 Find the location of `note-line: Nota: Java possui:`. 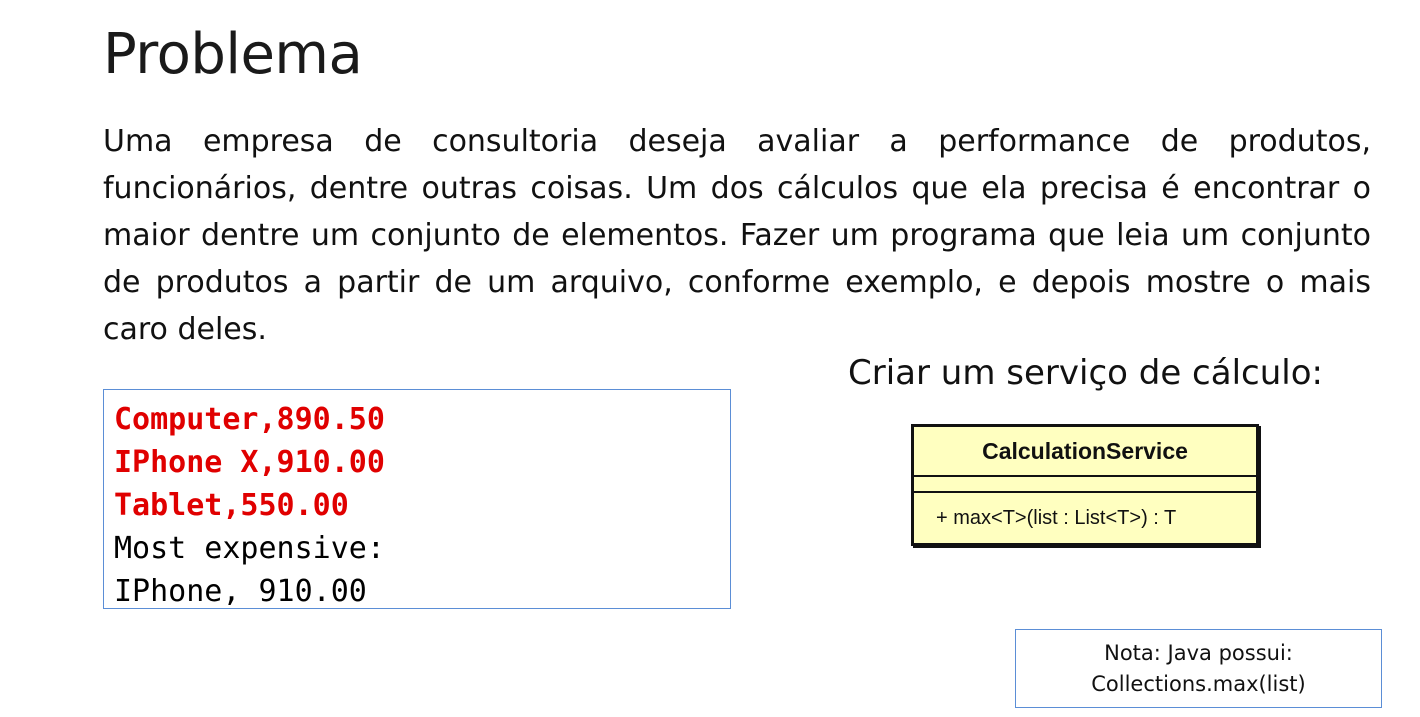

note-line: Nota: Java possui: is located at coordinates (1198, 652).